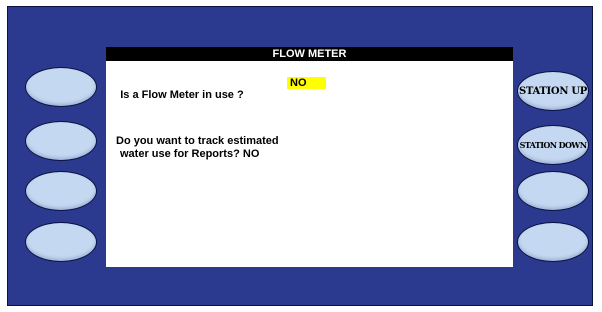 The height and width of the screenshot is (312, 602). I want to click on track-usage-question-text: water use for Reports?, so click(180, 154).